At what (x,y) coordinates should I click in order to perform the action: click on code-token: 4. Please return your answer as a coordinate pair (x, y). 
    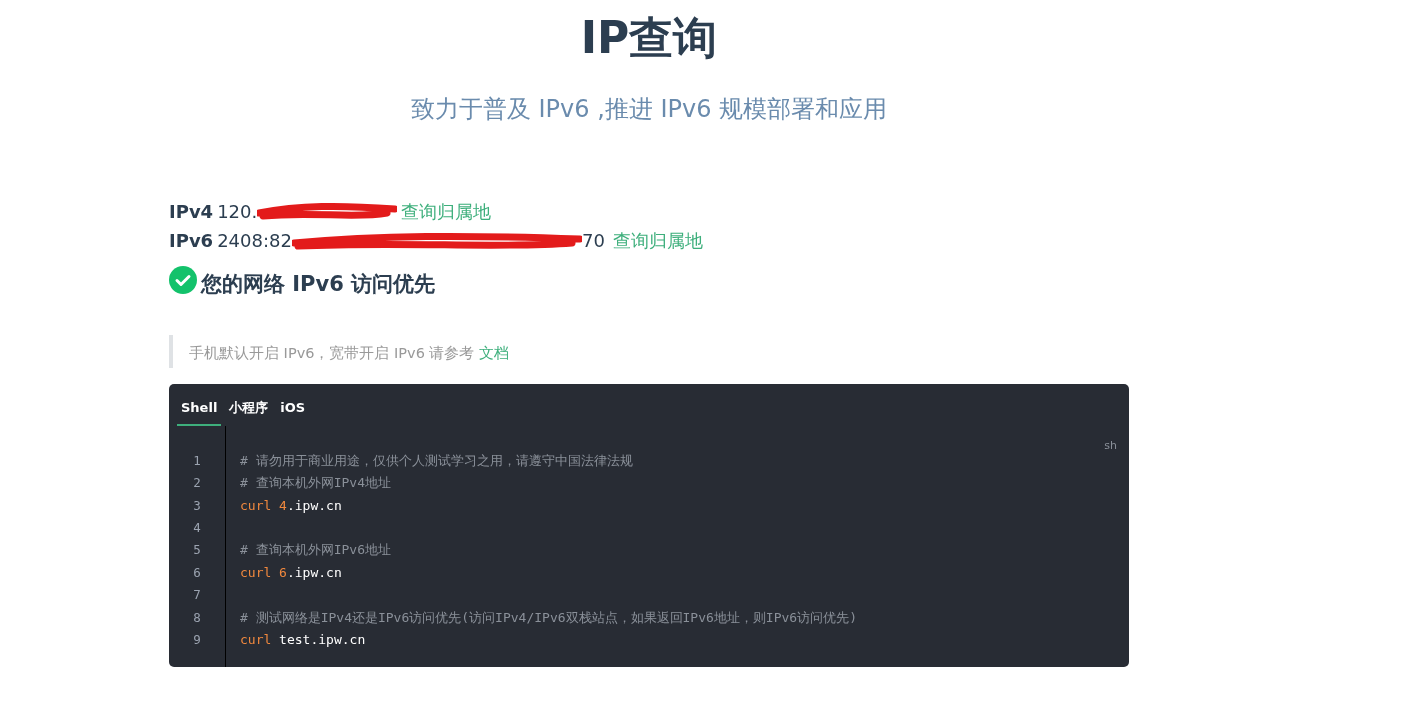
    Looking at the image, I should click on (283, 505).